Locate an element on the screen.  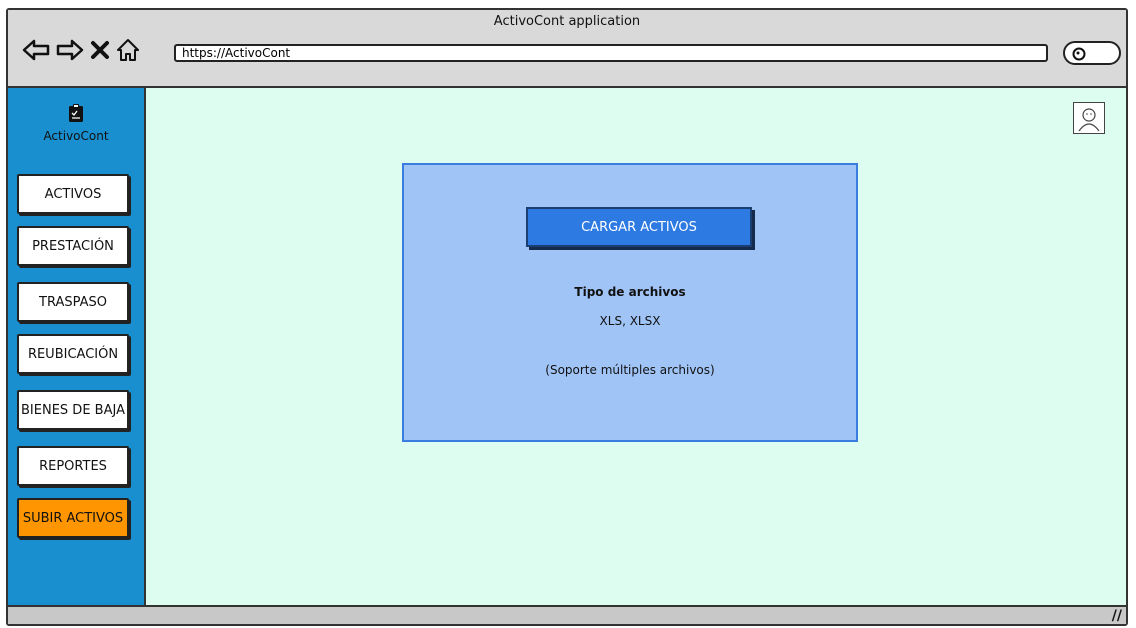
nav-prestacion-button: PRESTACIÓN is located at coordinates (73, 246).